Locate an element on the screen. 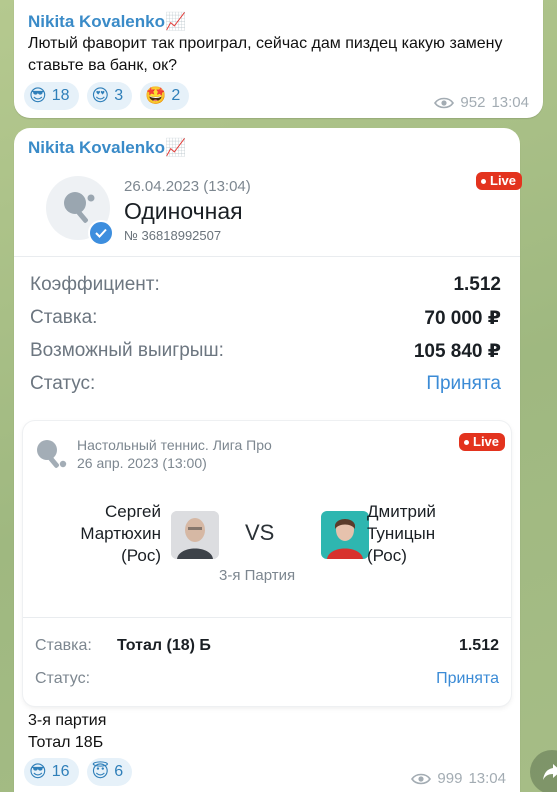  event-status-value: Принята is located at coordinates (467, 678).